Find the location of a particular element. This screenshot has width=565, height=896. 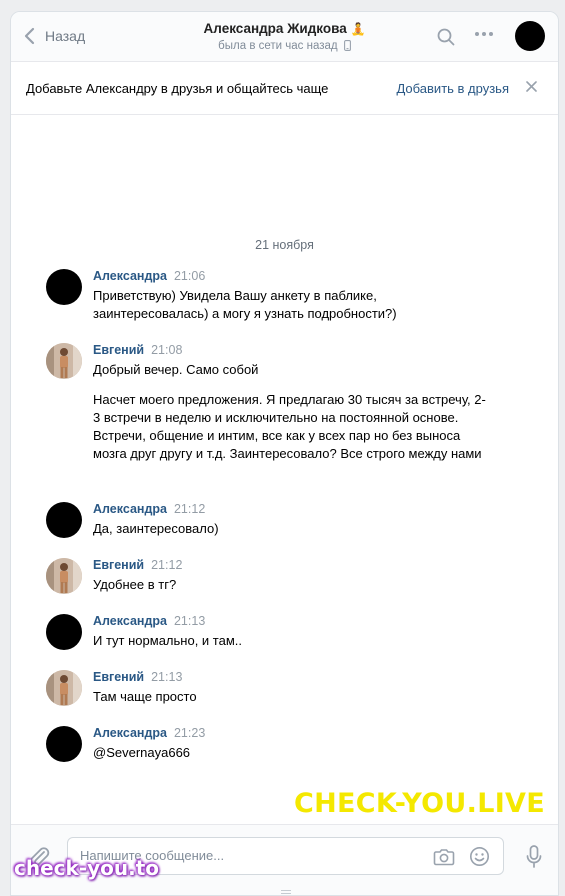

message-text: Там чаще просто is located at coordinates (293, 697).